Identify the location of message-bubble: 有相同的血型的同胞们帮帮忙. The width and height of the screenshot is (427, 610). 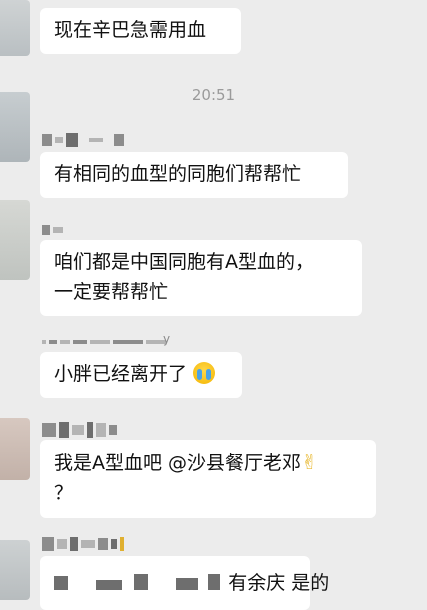
(194, 175).